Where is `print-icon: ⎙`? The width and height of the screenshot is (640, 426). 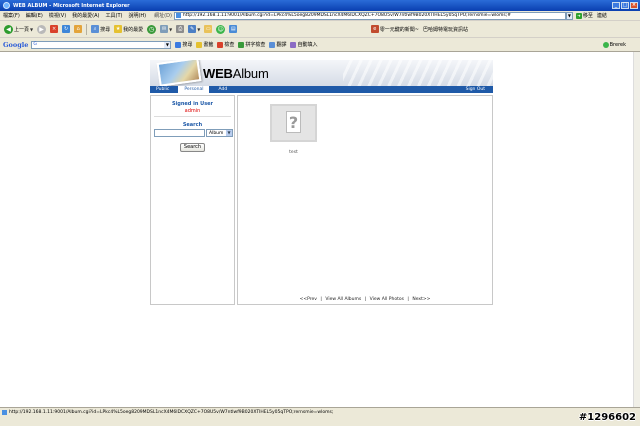 print-icon: ⎙ is located at coordinates (180, 29).